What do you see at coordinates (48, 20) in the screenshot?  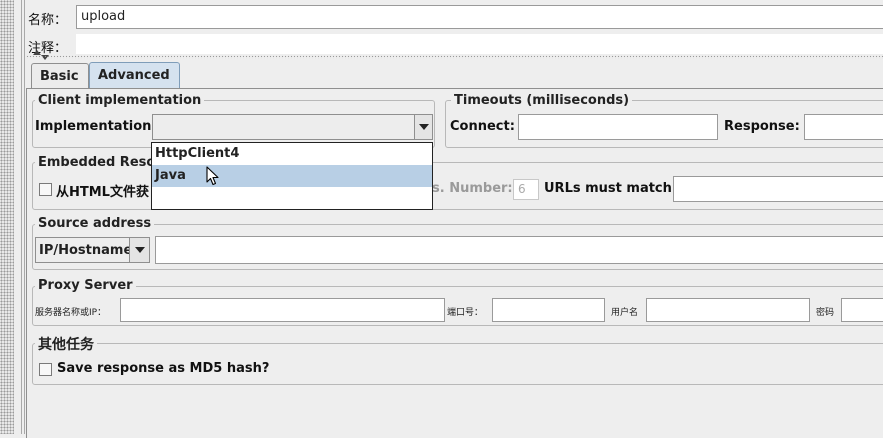 I see `name-label: 名称：` at bounding box center [48, 20].